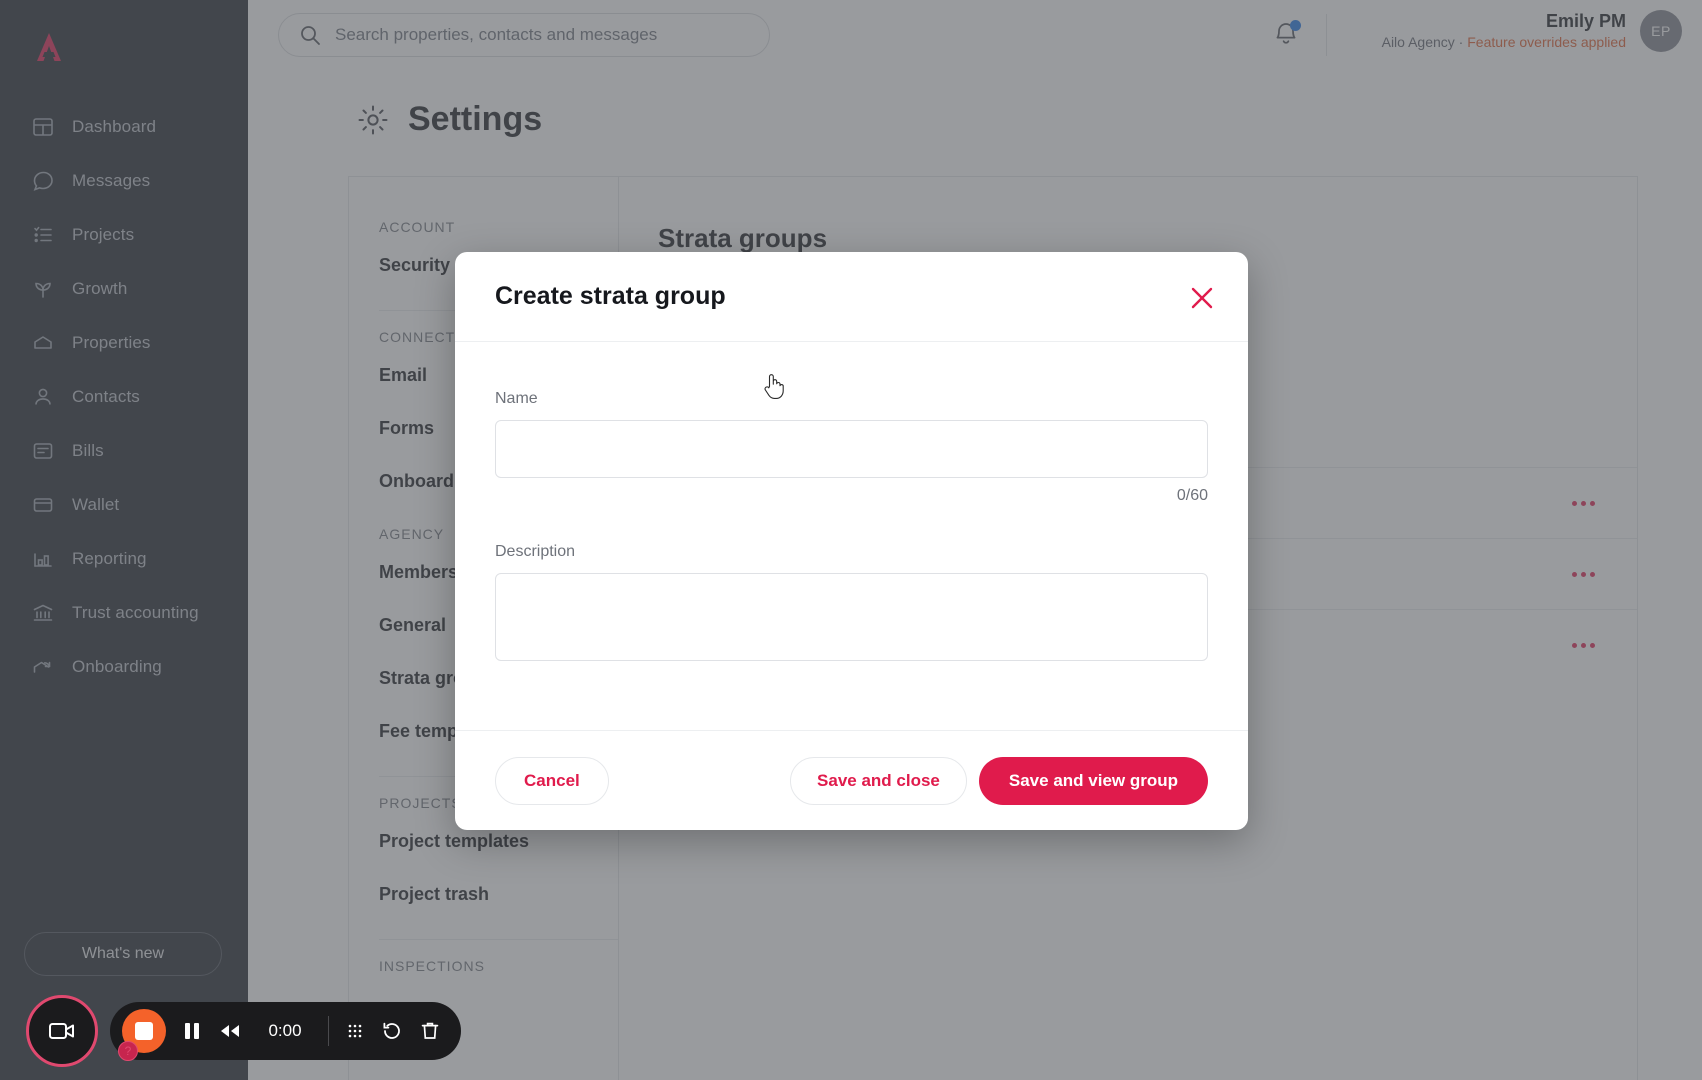 The height and width of the screenshot is (1080, 1702). I want to click on drag-handle-icon, so click(355, 1031).